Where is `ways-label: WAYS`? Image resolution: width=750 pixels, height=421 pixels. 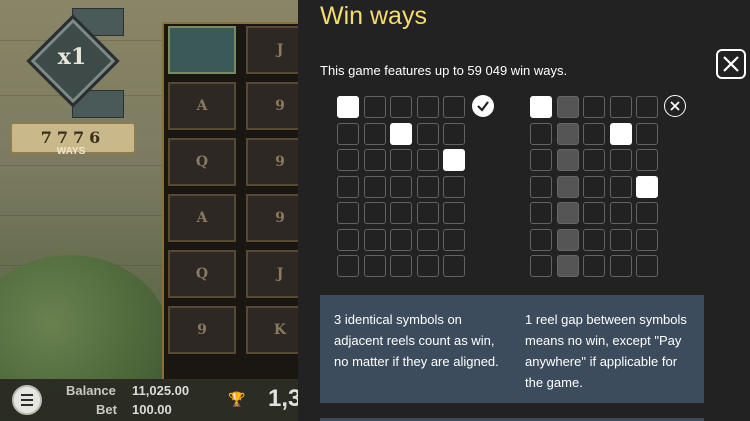
ways-label: WAYS is located at coordinates (71, 151).